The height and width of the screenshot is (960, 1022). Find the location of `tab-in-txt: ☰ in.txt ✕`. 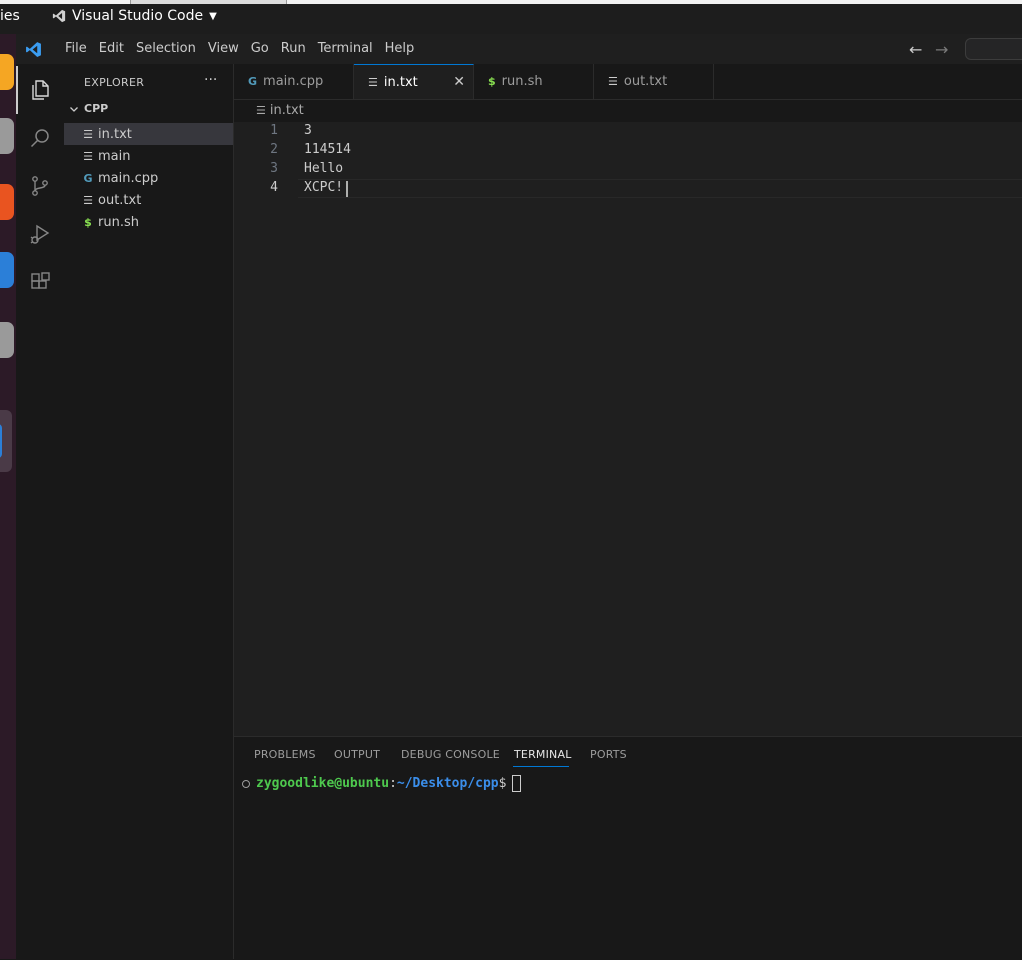

tab-in-txt: ☰ in.txt ✕ is located at coordinates (414, 81).